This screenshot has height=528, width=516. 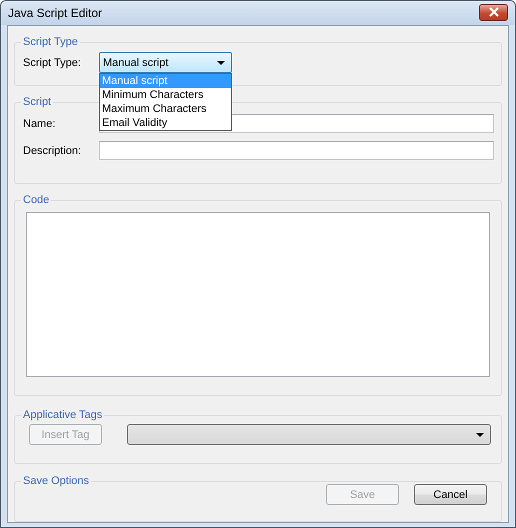 I want to click on script-type-dropdown: Manual script, so click(x=165, y=62).